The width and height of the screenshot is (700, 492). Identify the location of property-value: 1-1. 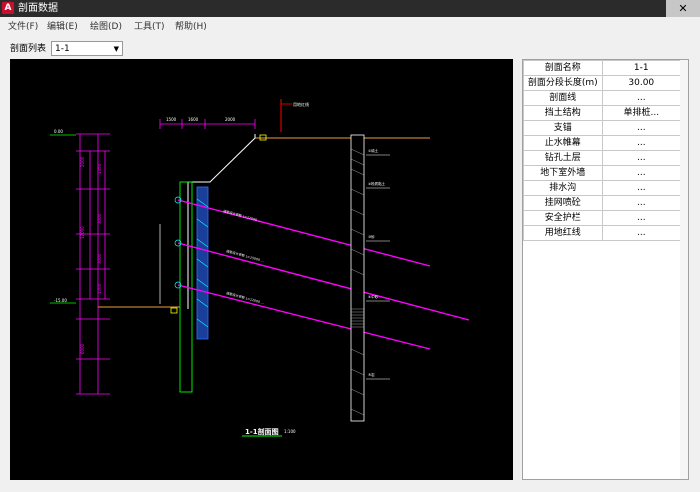
(641, 68).